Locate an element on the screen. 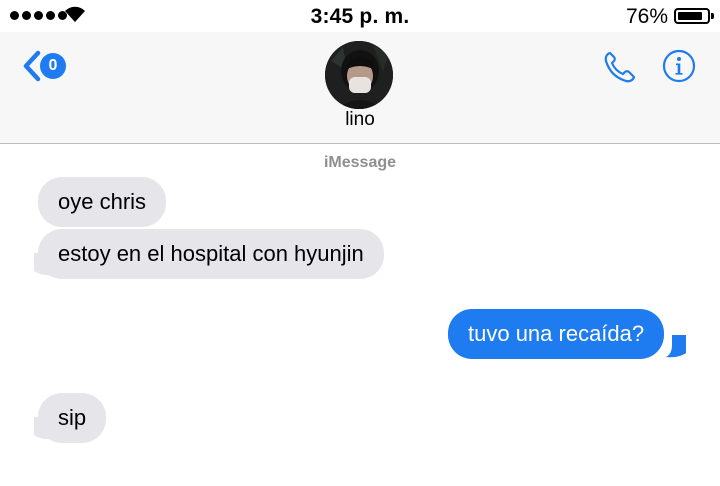  status-time: 3:45 p. m. is located at coordinates (360, 16).